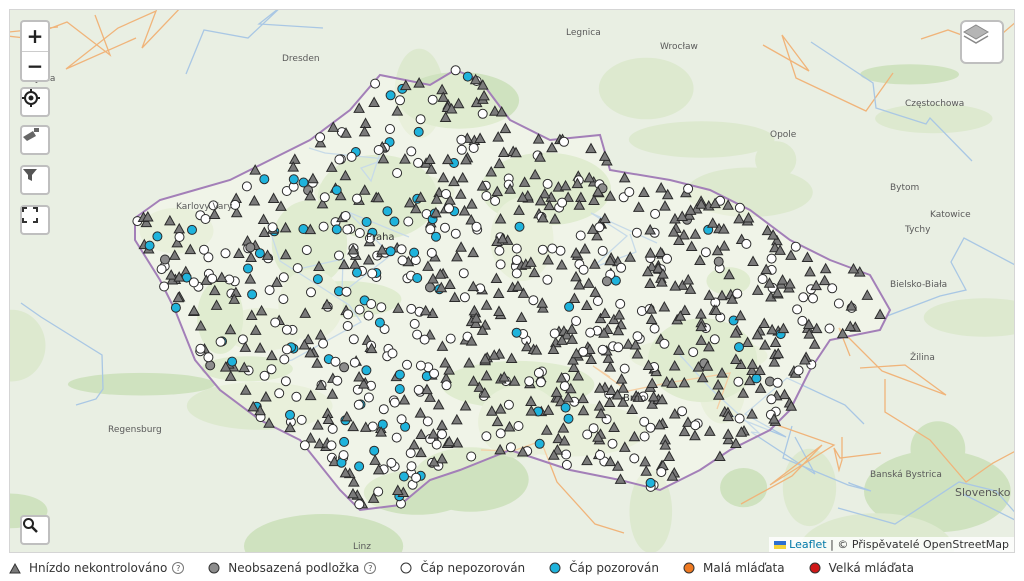 The height and width of the screenshot is (581, 1024). I want to click on leaflet-link: Leaflet, so click(807, 544).